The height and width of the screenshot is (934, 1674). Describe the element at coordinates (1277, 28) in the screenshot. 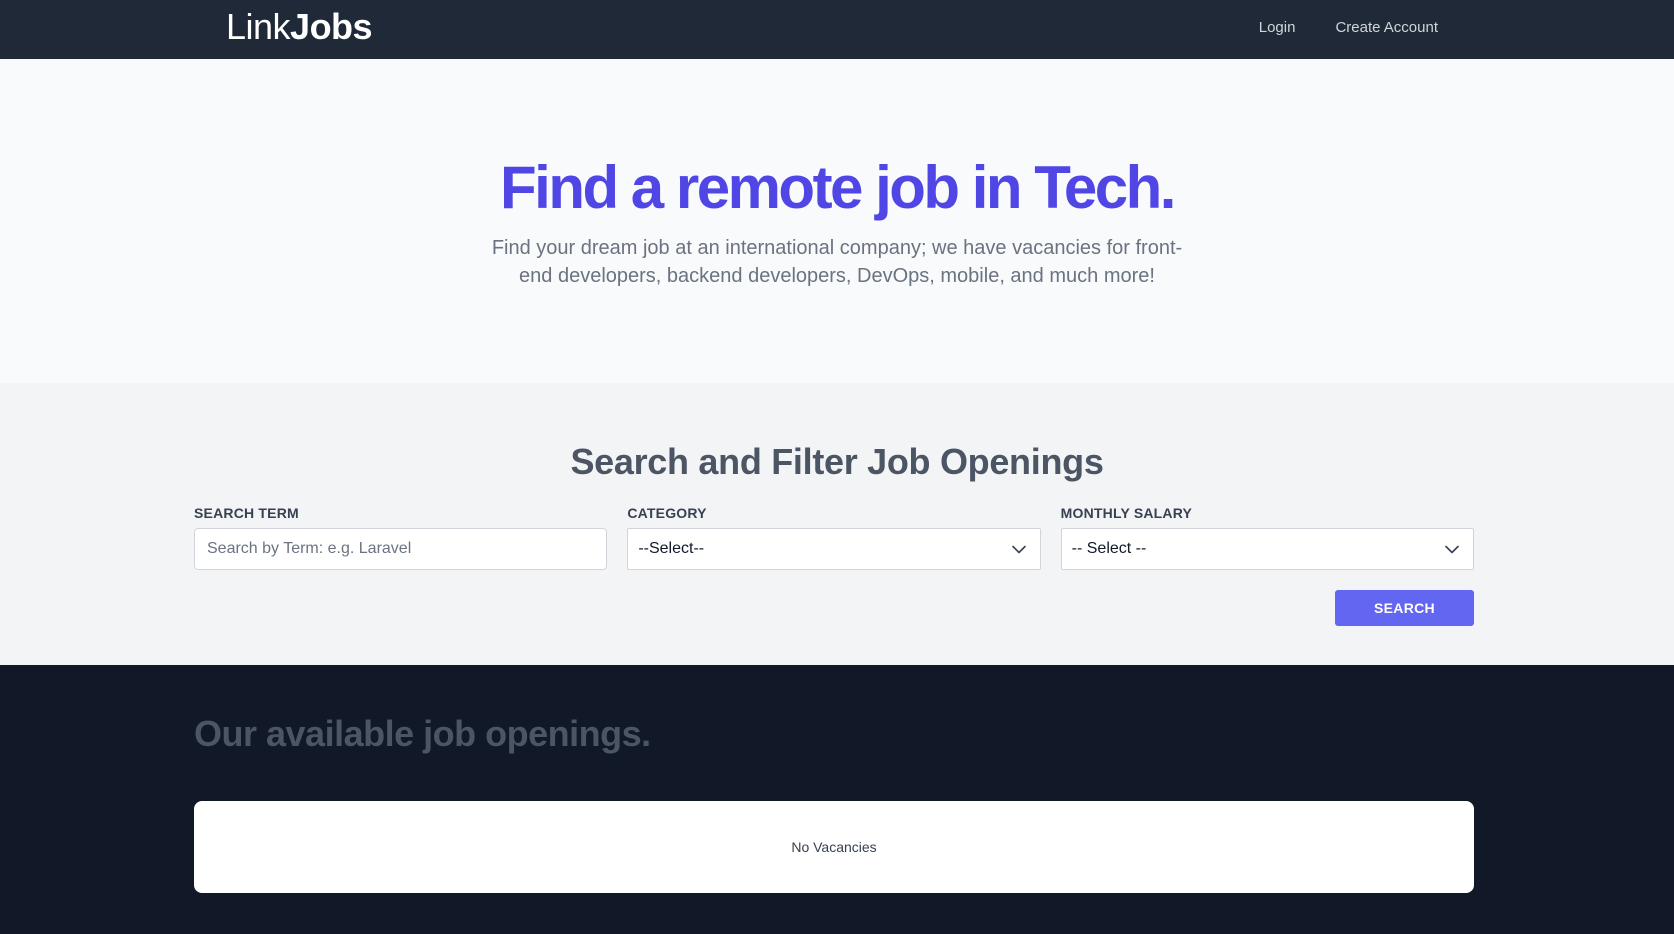

I see `login-link: Login` at that location.